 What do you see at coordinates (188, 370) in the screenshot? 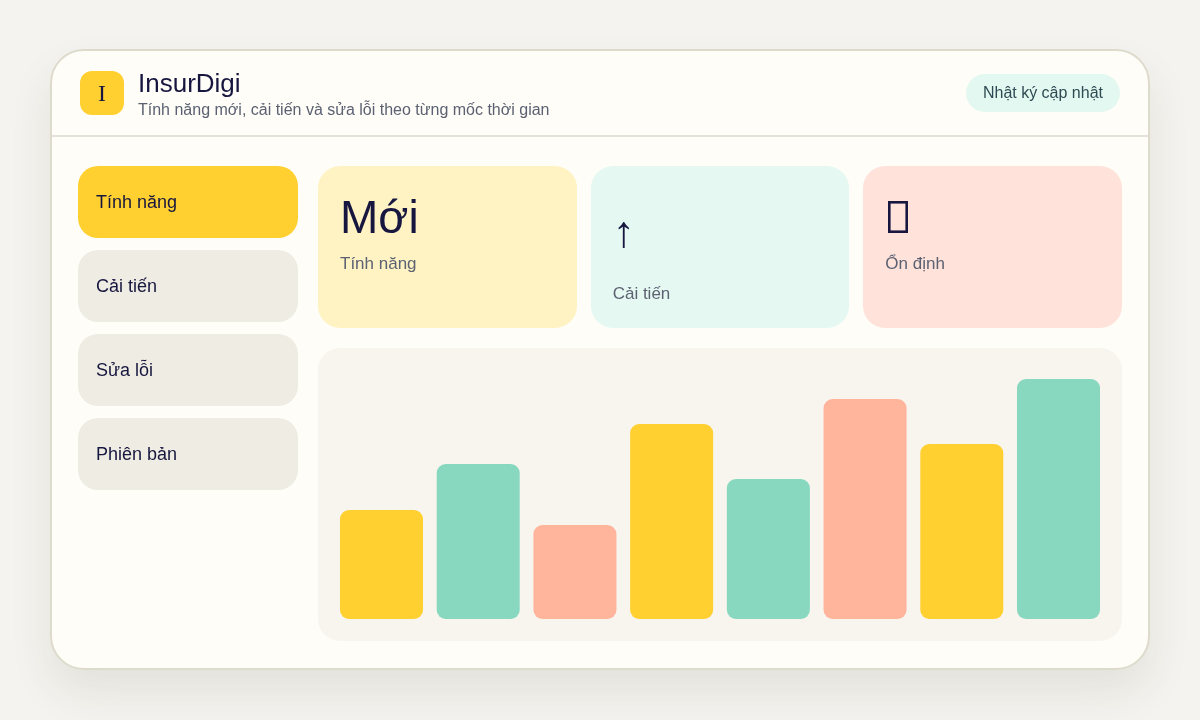
I see `sidebar-item: Sửa lỗi` at bounding box center [188, 370].